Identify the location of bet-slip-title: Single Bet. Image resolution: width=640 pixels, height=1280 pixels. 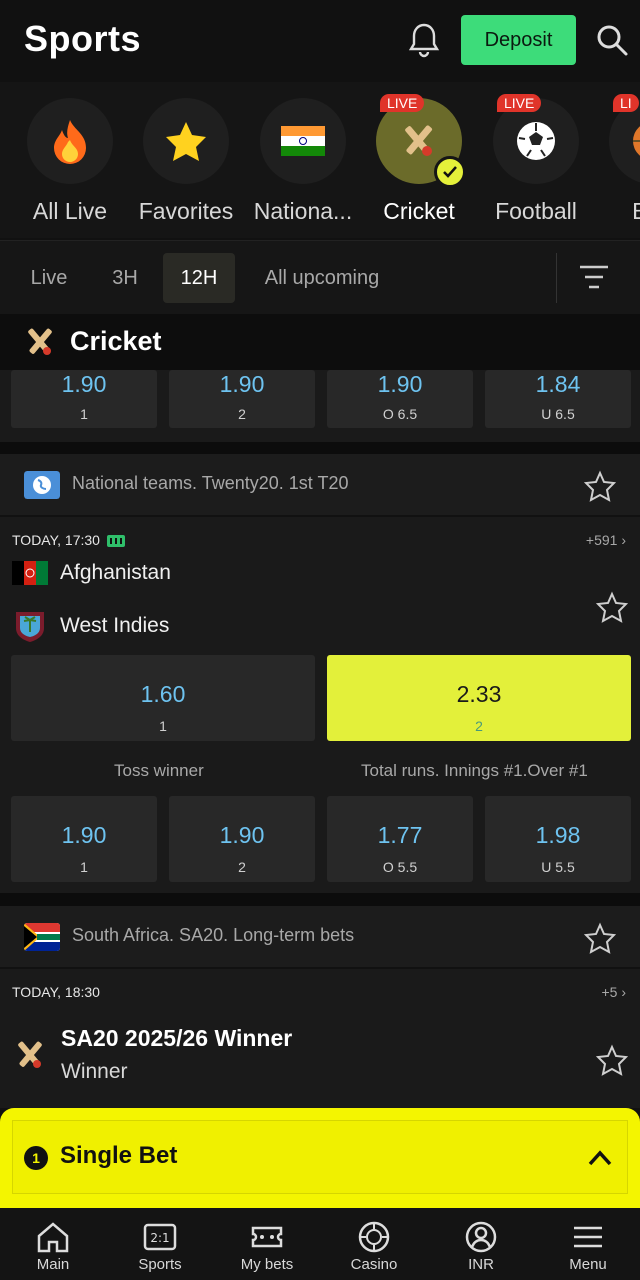
(119, 1155).